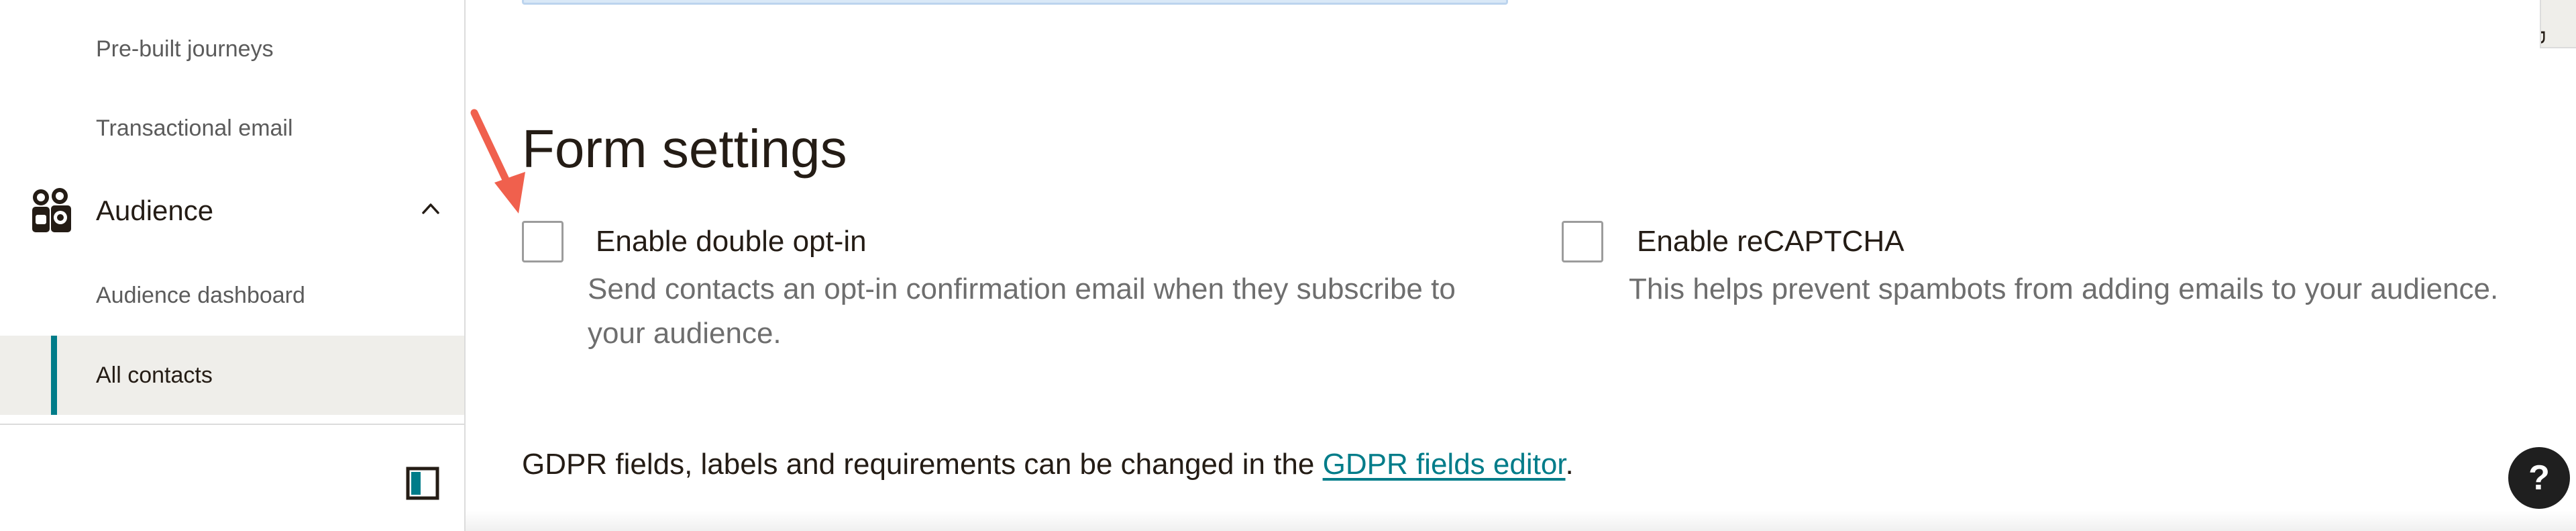 The width and height of the screenshot is (2576, 531). I want to click on sidebar-item-pre-built-journeys: Pre-built journeys, so click(232, 49).